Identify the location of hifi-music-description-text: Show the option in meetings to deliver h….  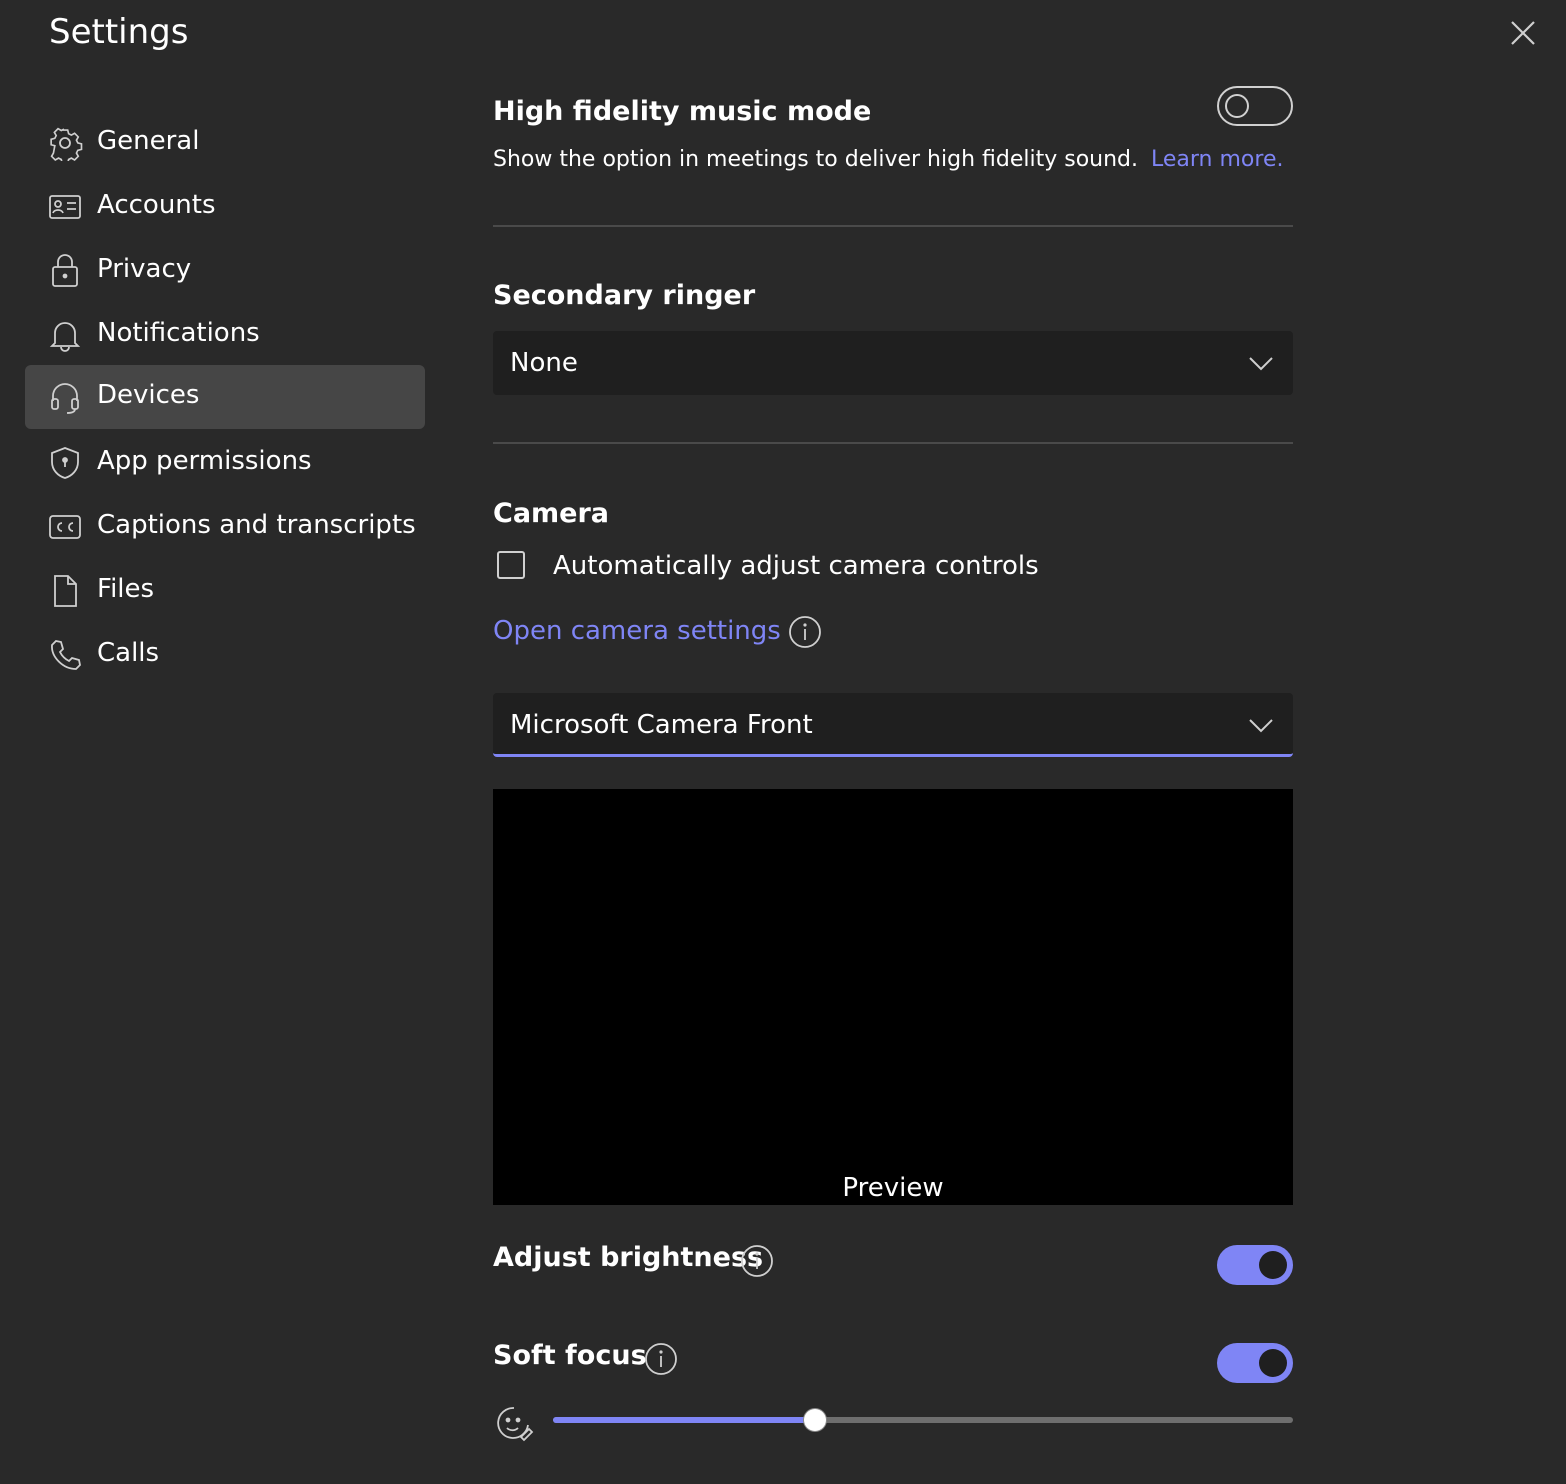
(816, 159).